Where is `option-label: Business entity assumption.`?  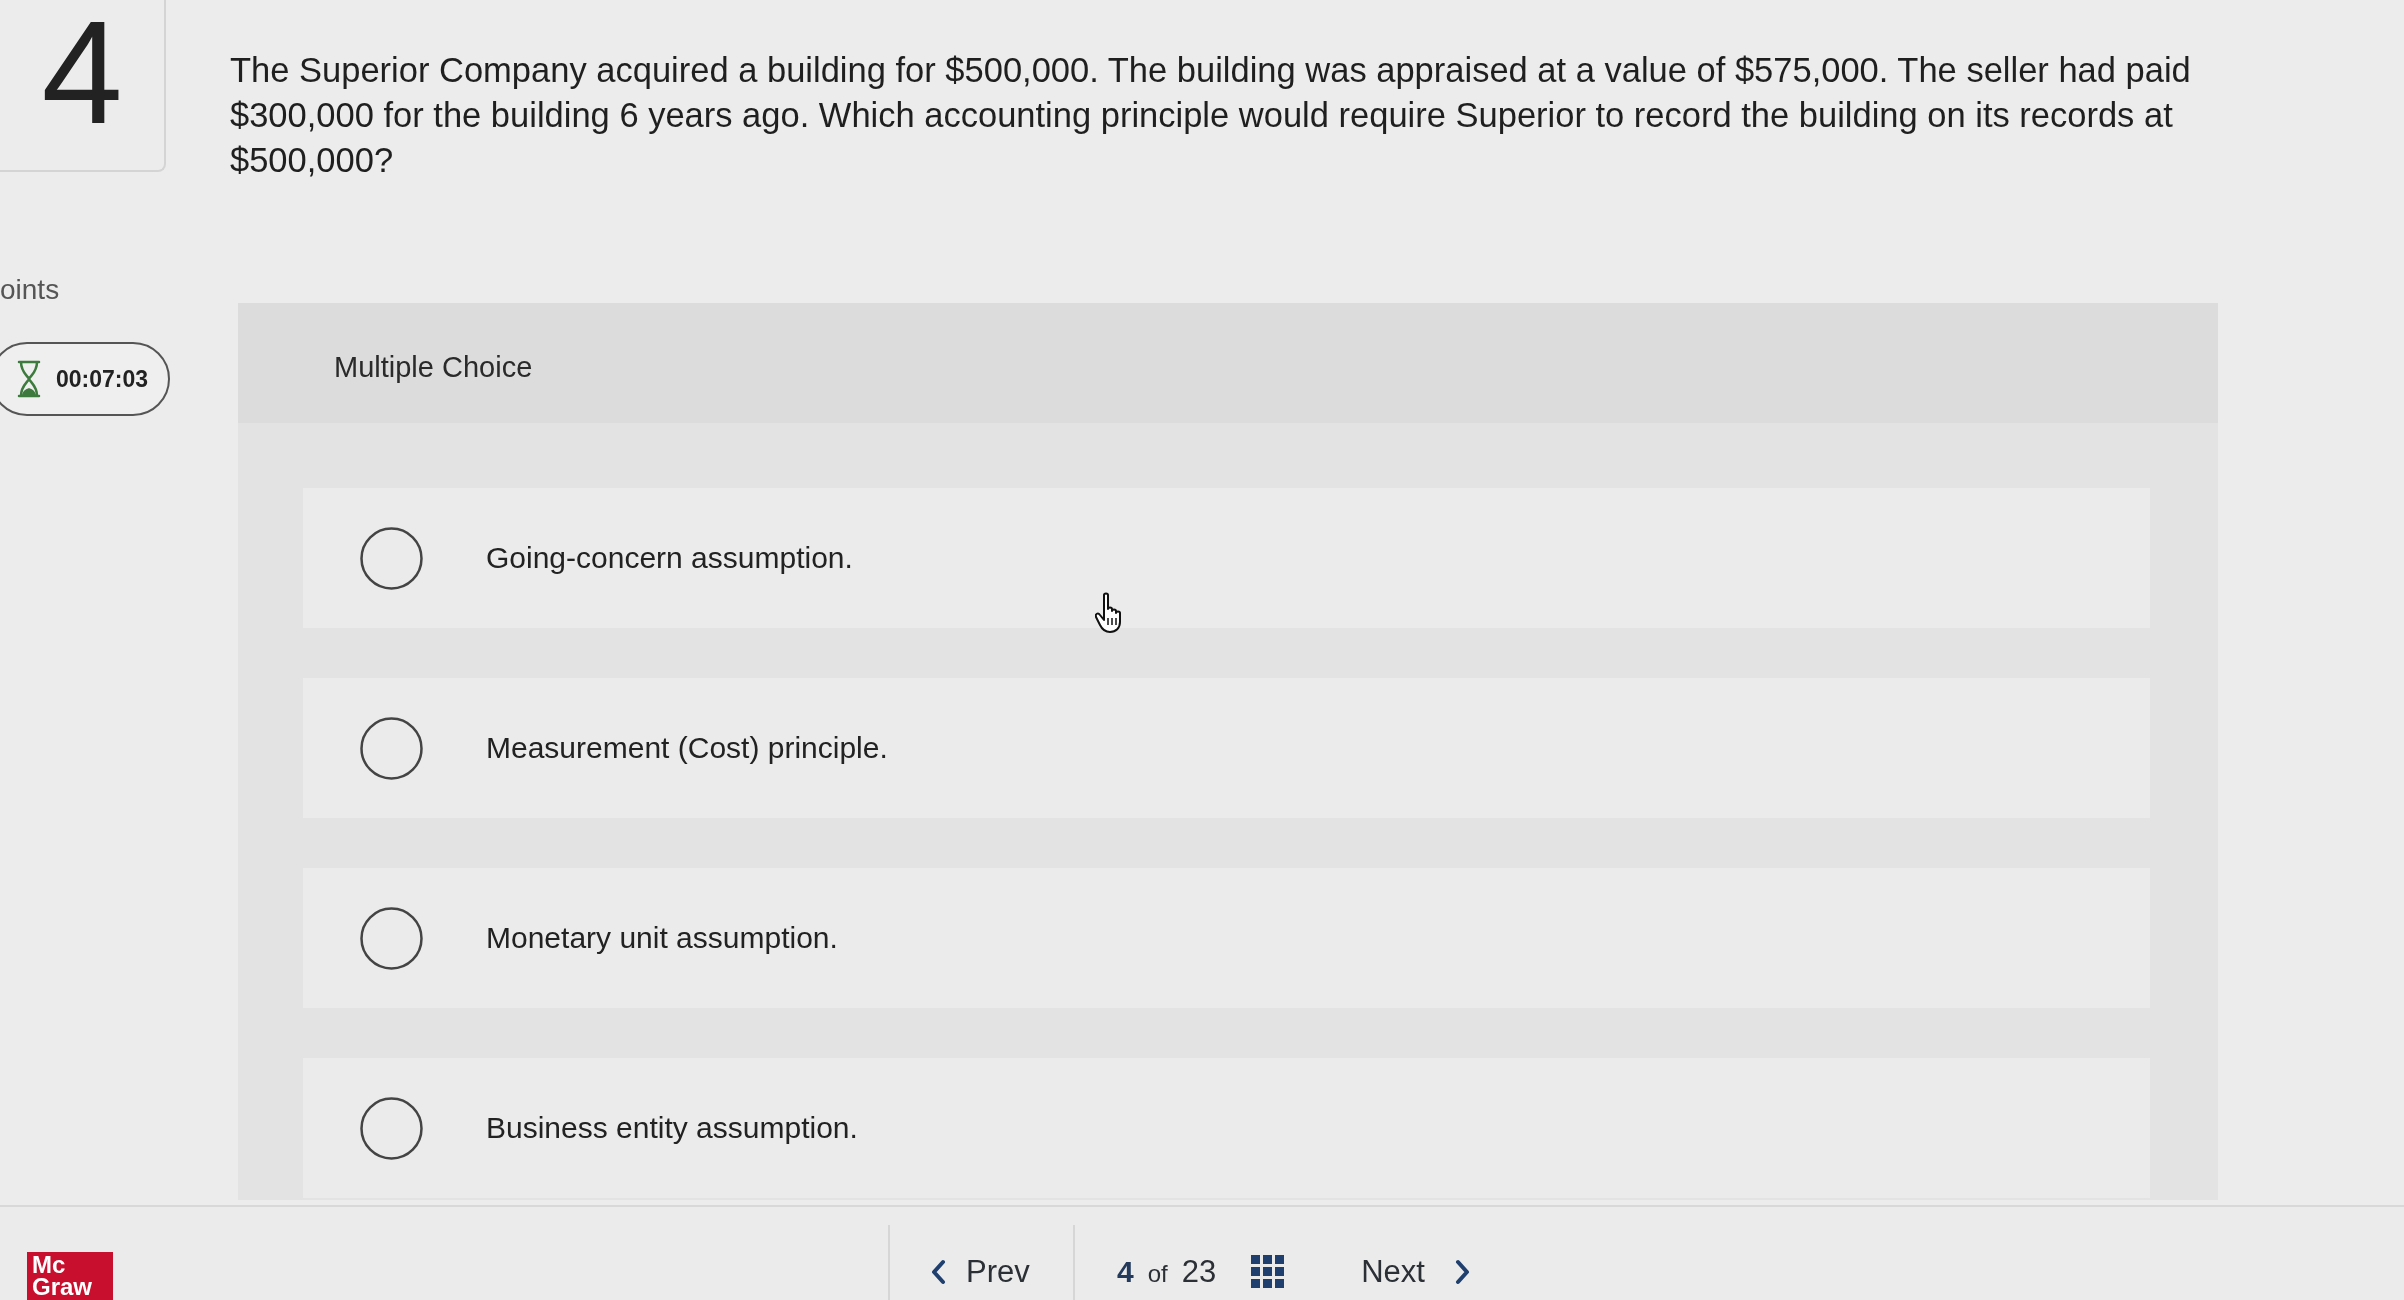
option-label: Business entity assumption. is located at coordinates (672, 1128).